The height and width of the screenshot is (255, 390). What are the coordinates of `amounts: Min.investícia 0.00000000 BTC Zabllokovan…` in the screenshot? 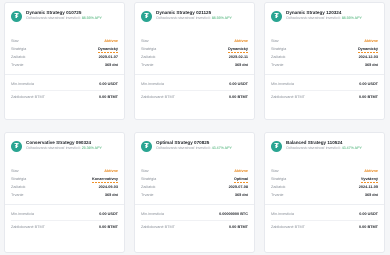 It's located at (194, 219).